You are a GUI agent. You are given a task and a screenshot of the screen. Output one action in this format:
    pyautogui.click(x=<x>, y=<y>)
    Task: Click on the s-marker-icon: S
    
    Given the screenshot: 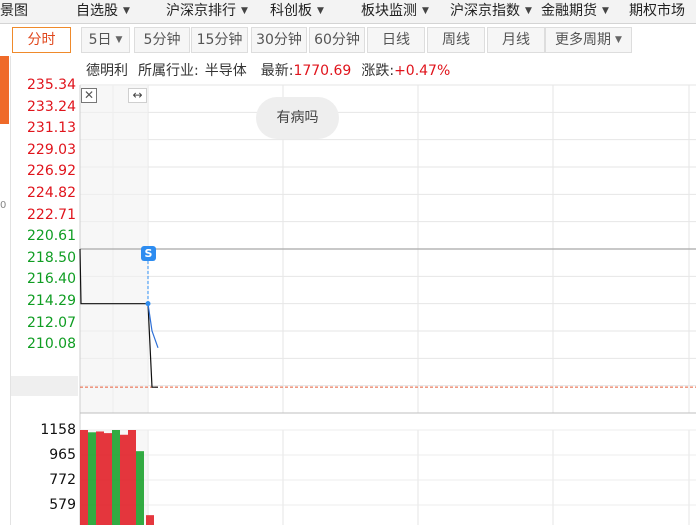 What is the action you would take?
    pyautogui.click(x=148, y=253)
    